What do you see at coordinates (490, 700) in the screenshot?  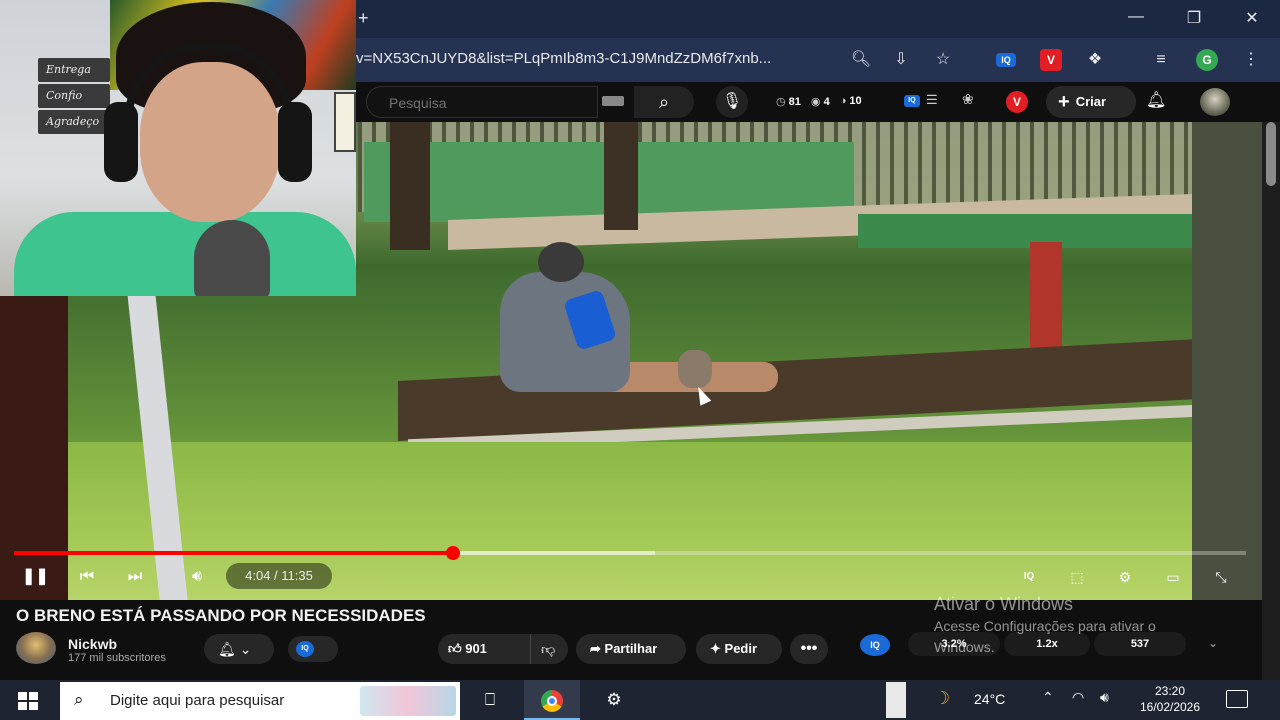 I see `task-view-icon: ⎕` at bounding box center [490, 700].